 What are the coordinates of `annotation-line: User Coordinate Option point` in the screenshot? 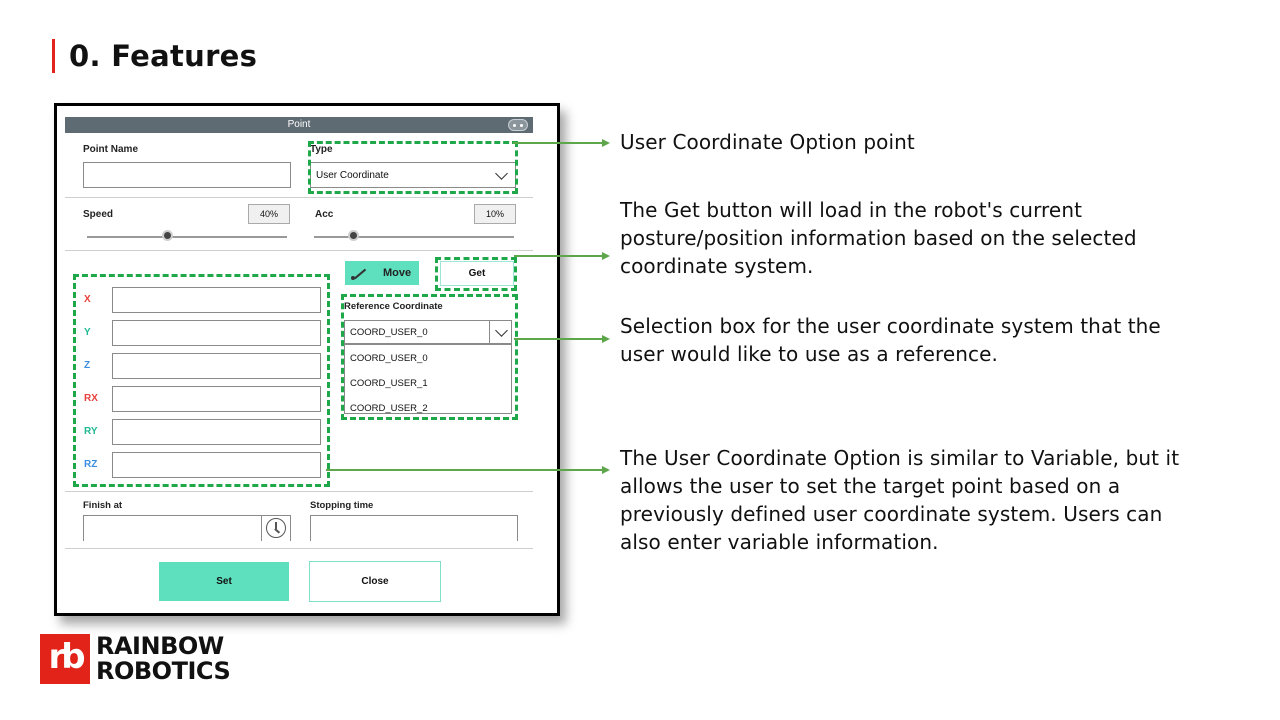 It's located at (767, 142).